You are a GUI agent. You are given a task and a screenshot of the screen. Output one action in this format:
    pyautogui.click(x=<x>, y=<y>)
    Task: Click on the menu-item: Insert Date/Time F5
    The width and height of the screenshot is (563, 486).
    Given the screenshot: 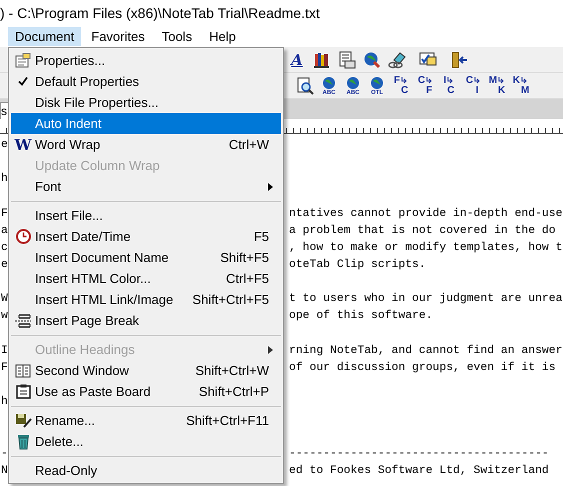 What is the action you would take?
    pyautogui.click(x=146, y=236)
    